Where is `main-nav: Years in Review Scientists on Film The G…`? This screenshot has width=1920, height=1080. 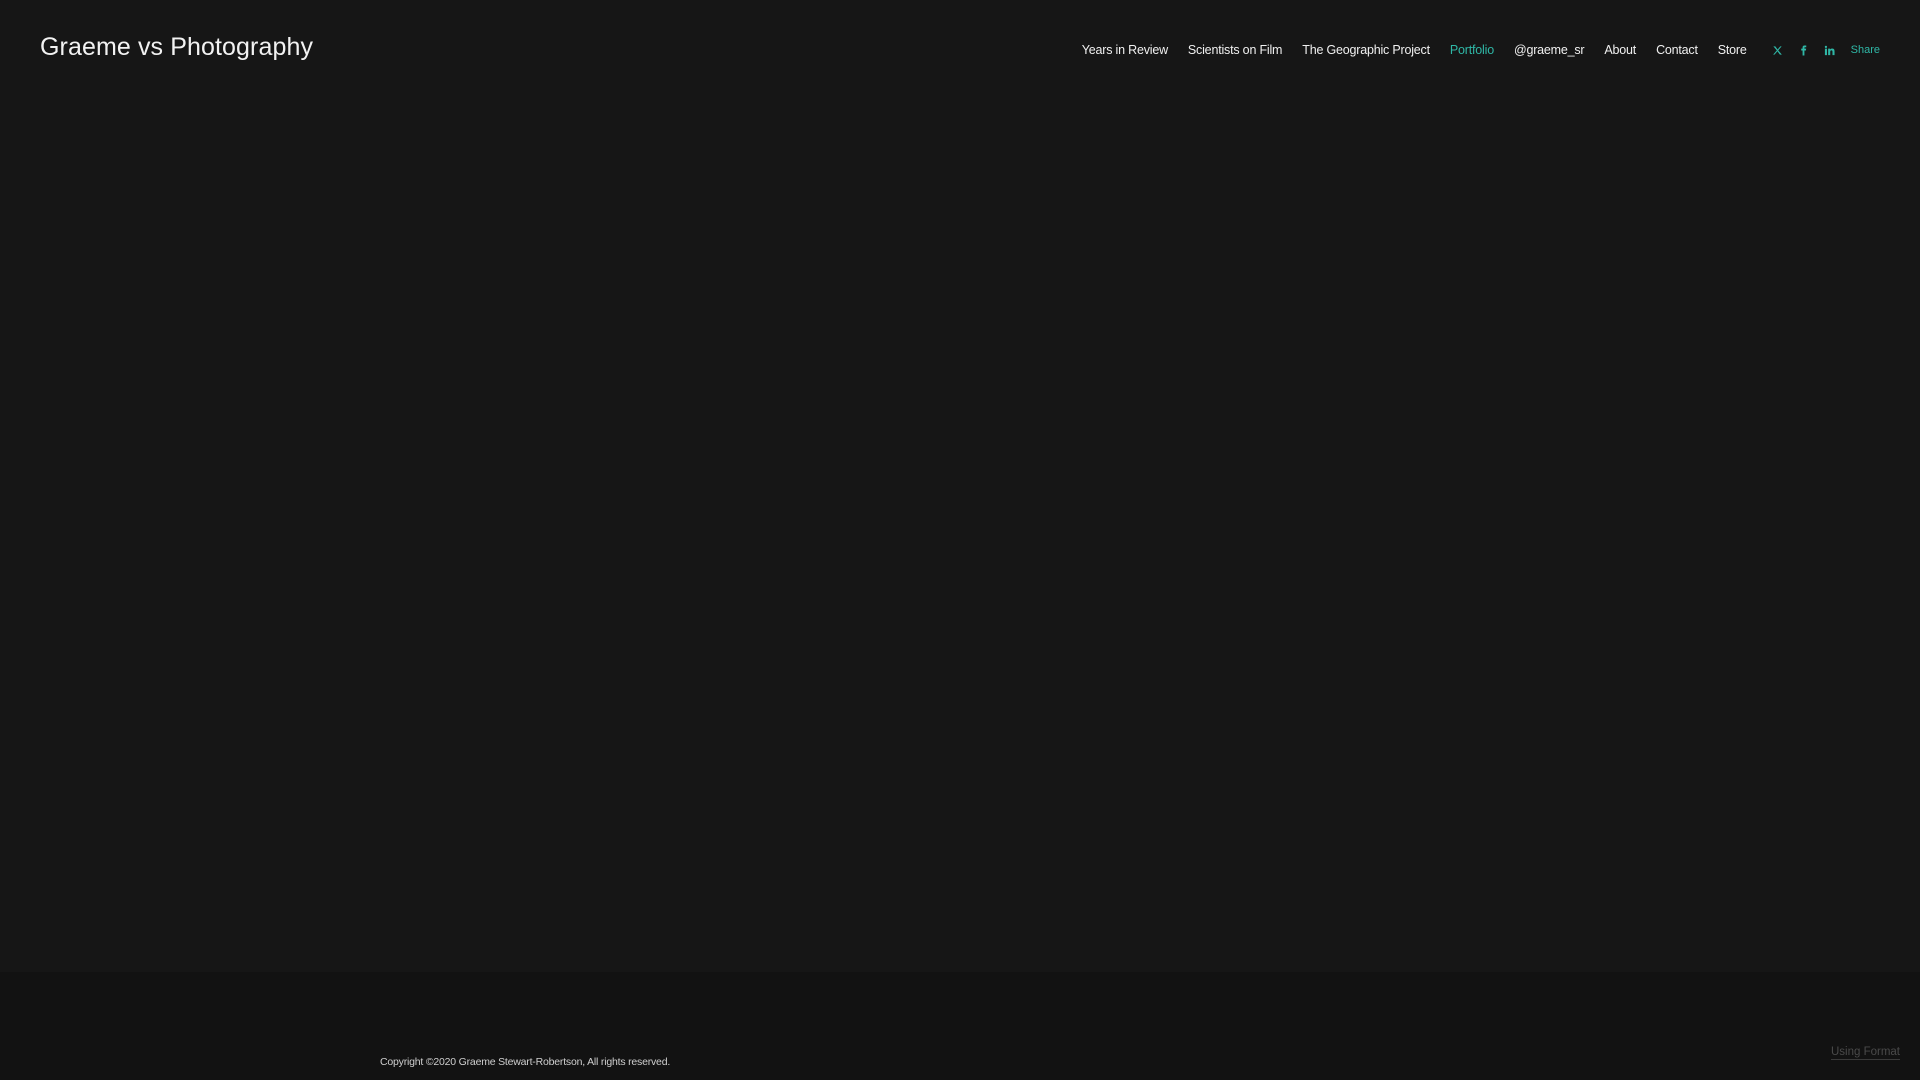
main-nav: Years in Review Scientists on Film The G… is located at coordinates (1481, 50).